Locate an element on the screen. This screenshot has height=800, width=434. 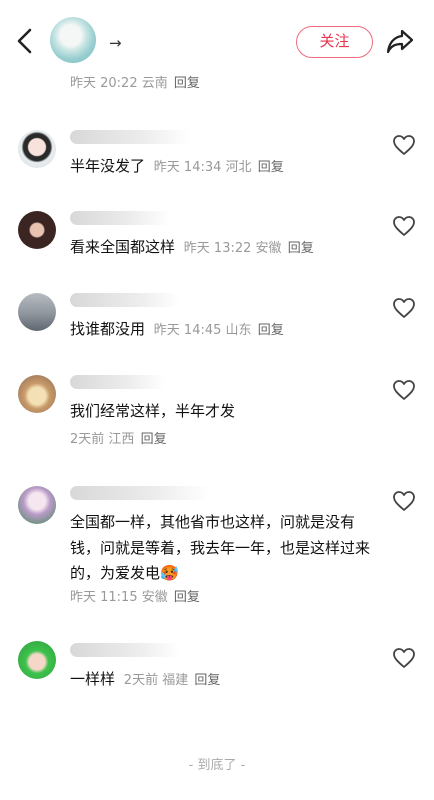
comment-text: 我们经常这样，半年才发 is located at coordinates (153, 411).